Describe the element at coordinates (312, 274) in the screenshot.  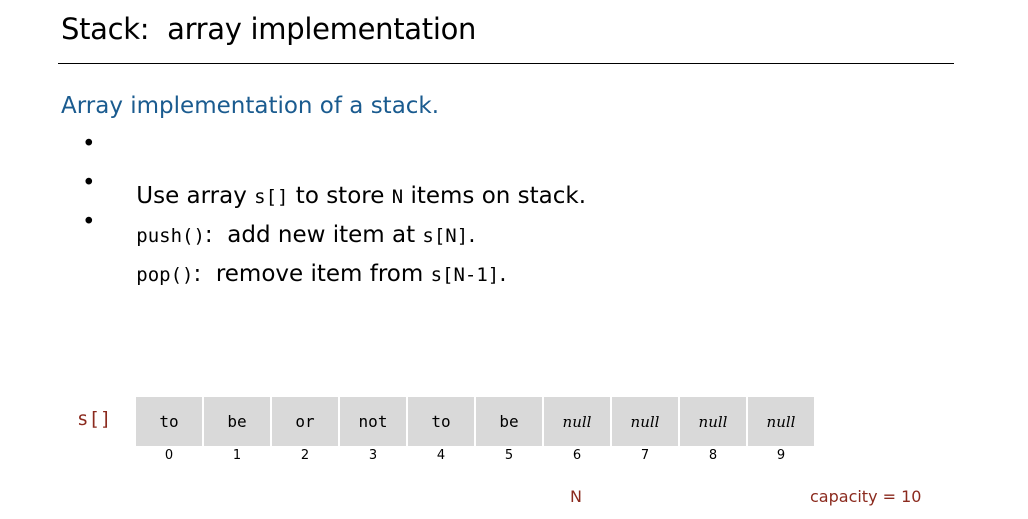
I see `bullet-text: : remove item from` at that location.